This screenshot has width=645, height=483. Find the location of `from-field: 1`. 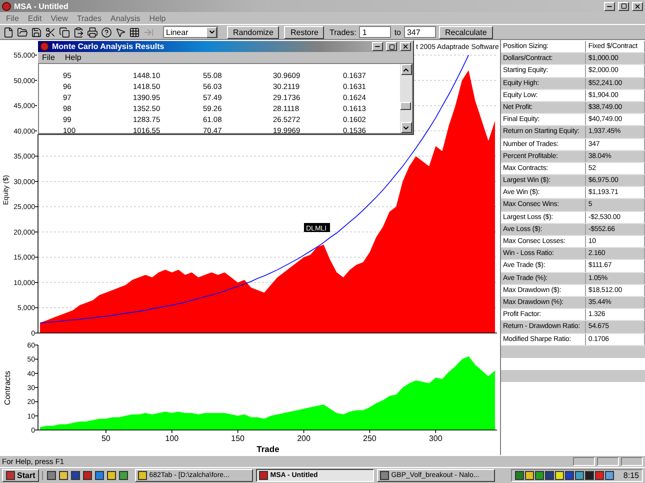

from-field: 1 is located at coordinates (375, 32).